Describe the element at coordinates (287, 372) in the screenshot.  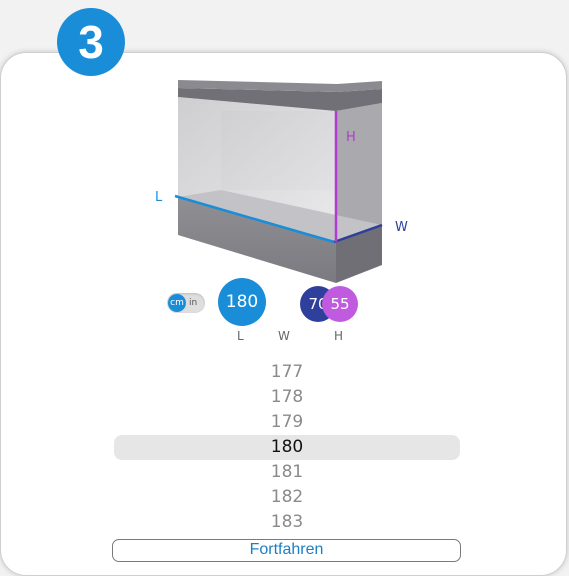
I see `picker-option: 177` at that location.